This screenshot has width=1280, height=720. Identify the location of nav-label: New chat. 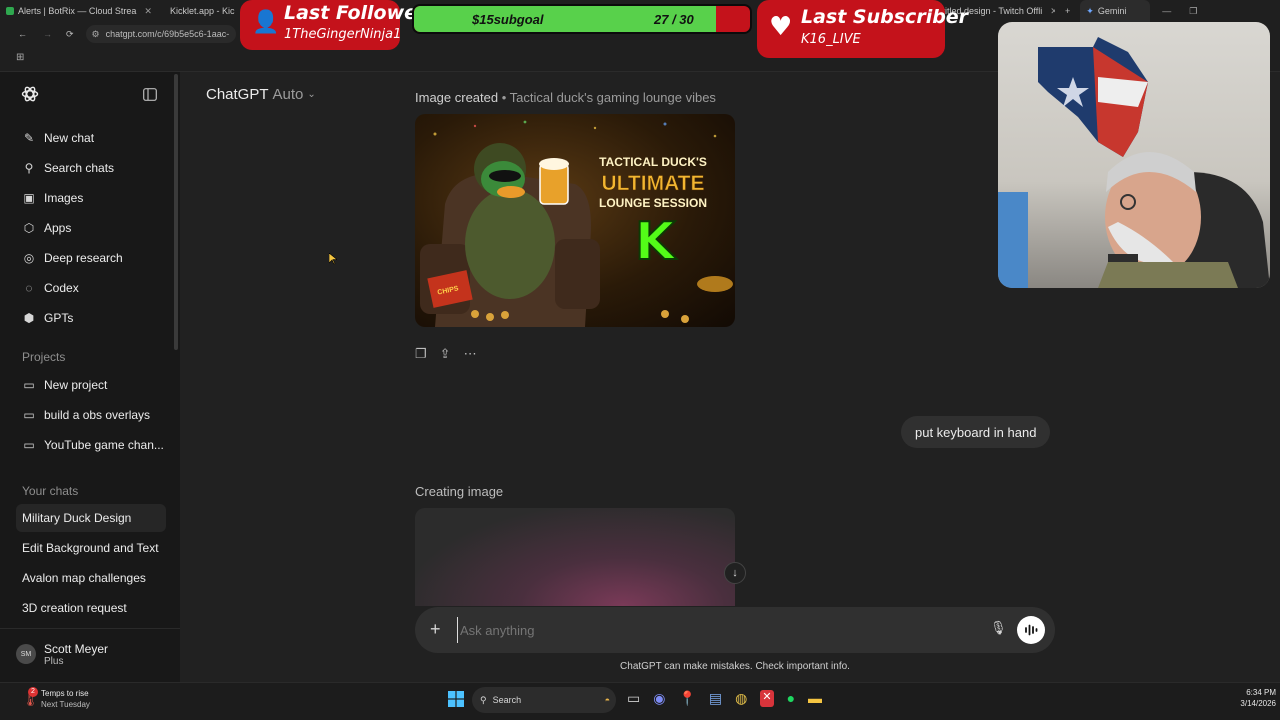
(69, 138).